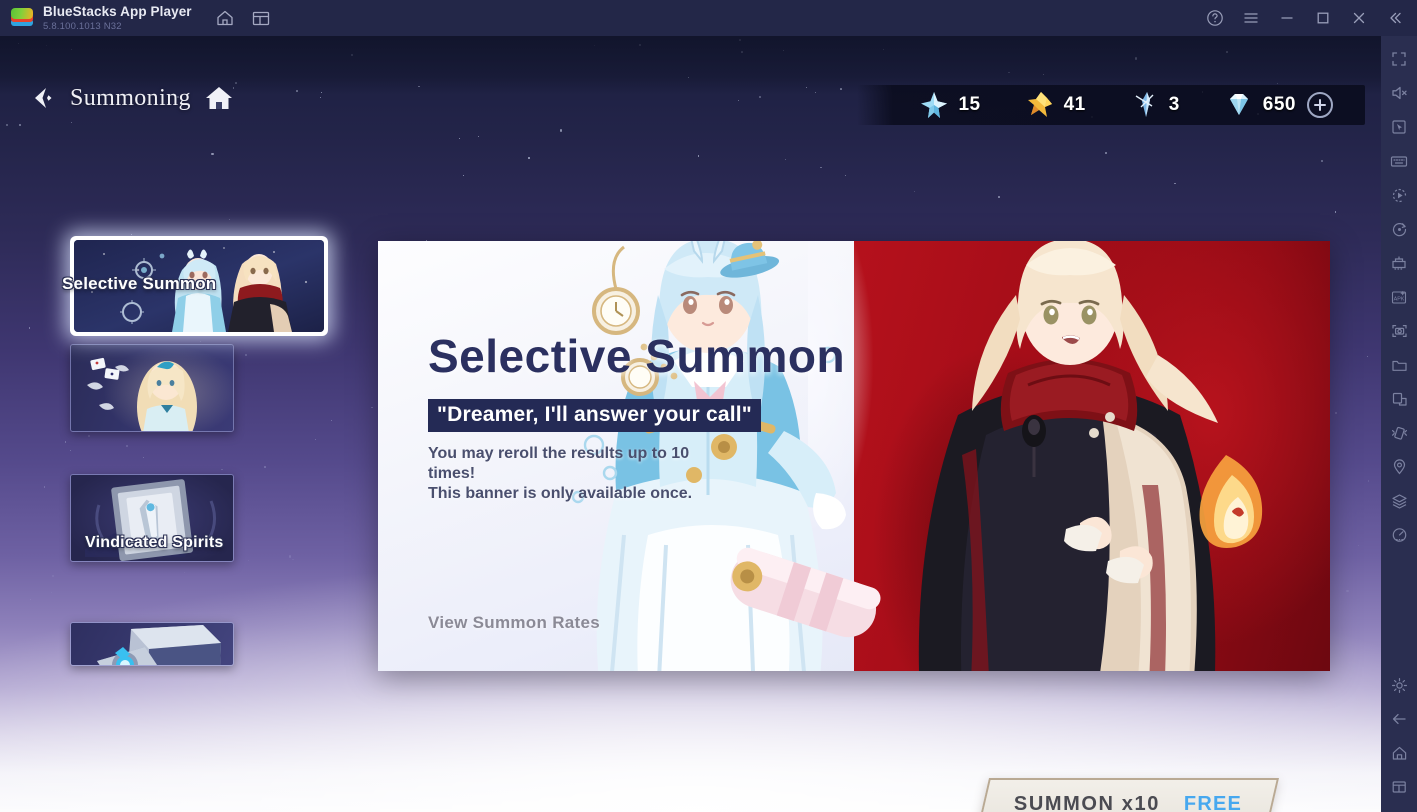 This screenshot has height=812, width=1417. I want to click on banner-list-item-1-selected: Selective Summon, so click(195, 286).